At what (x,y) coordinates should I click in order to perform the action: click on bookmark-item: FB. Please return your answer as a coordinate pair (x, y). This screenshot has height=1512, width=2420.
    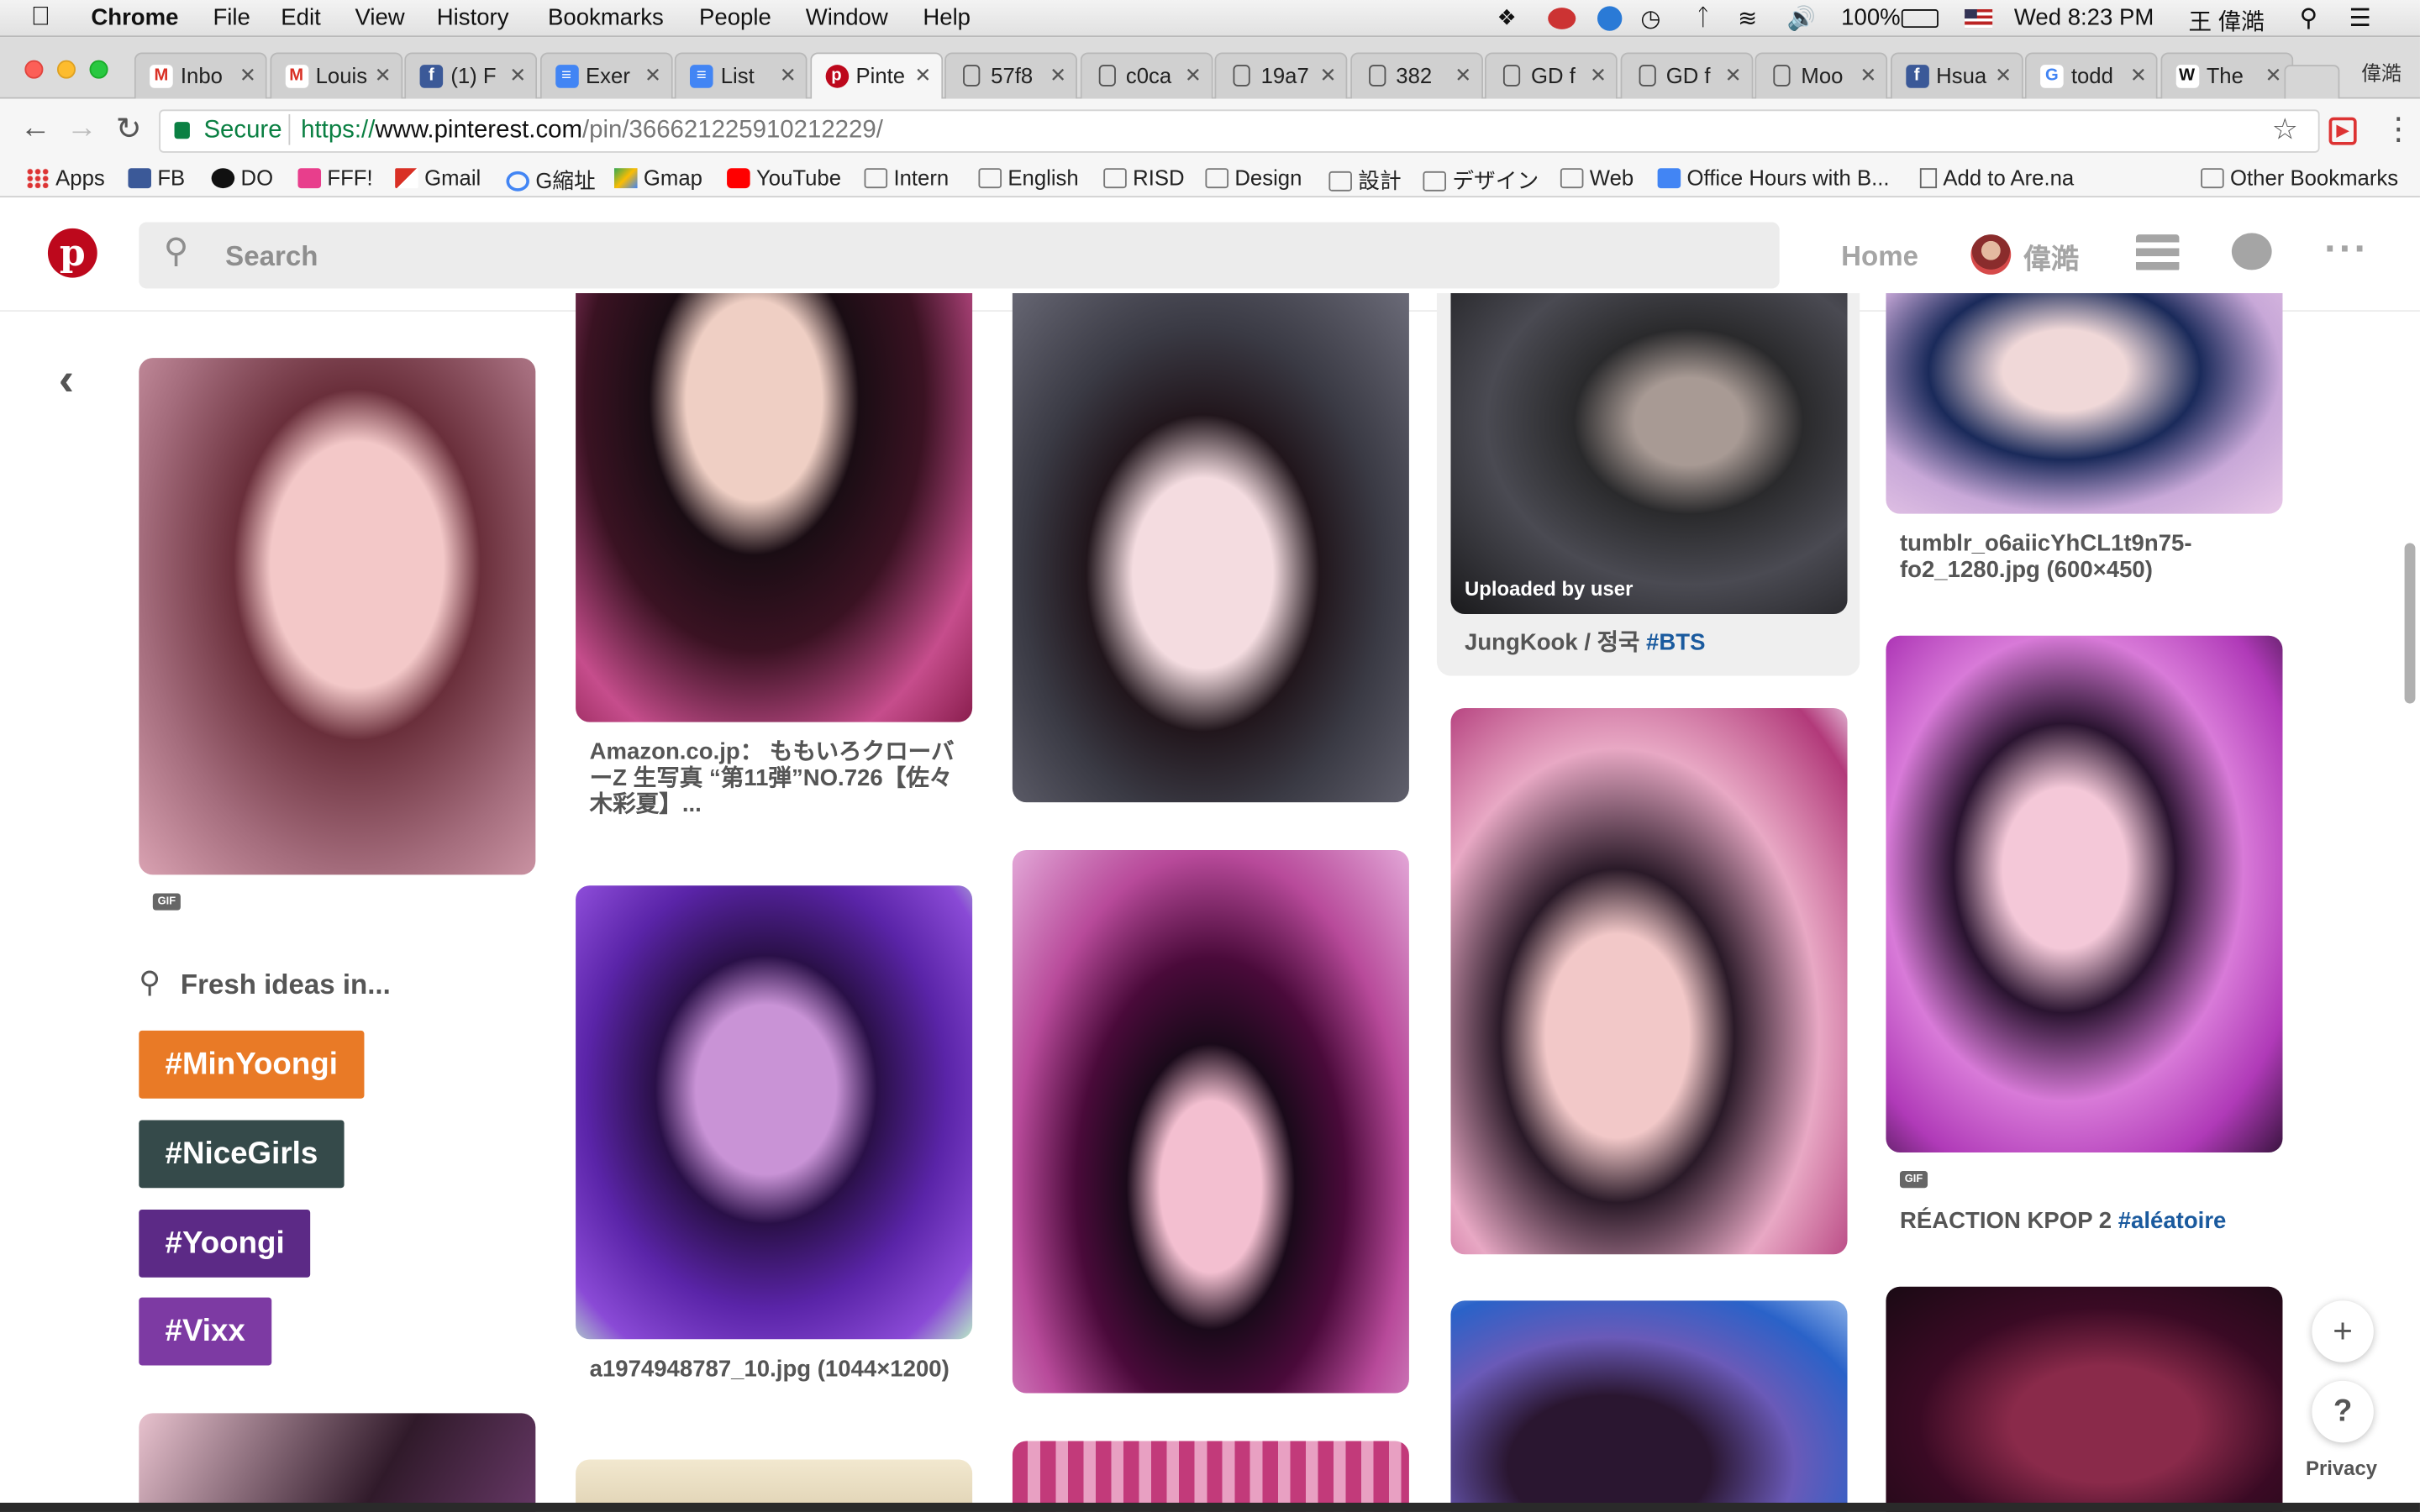
    Looking at the image, I should click on (157, 177).